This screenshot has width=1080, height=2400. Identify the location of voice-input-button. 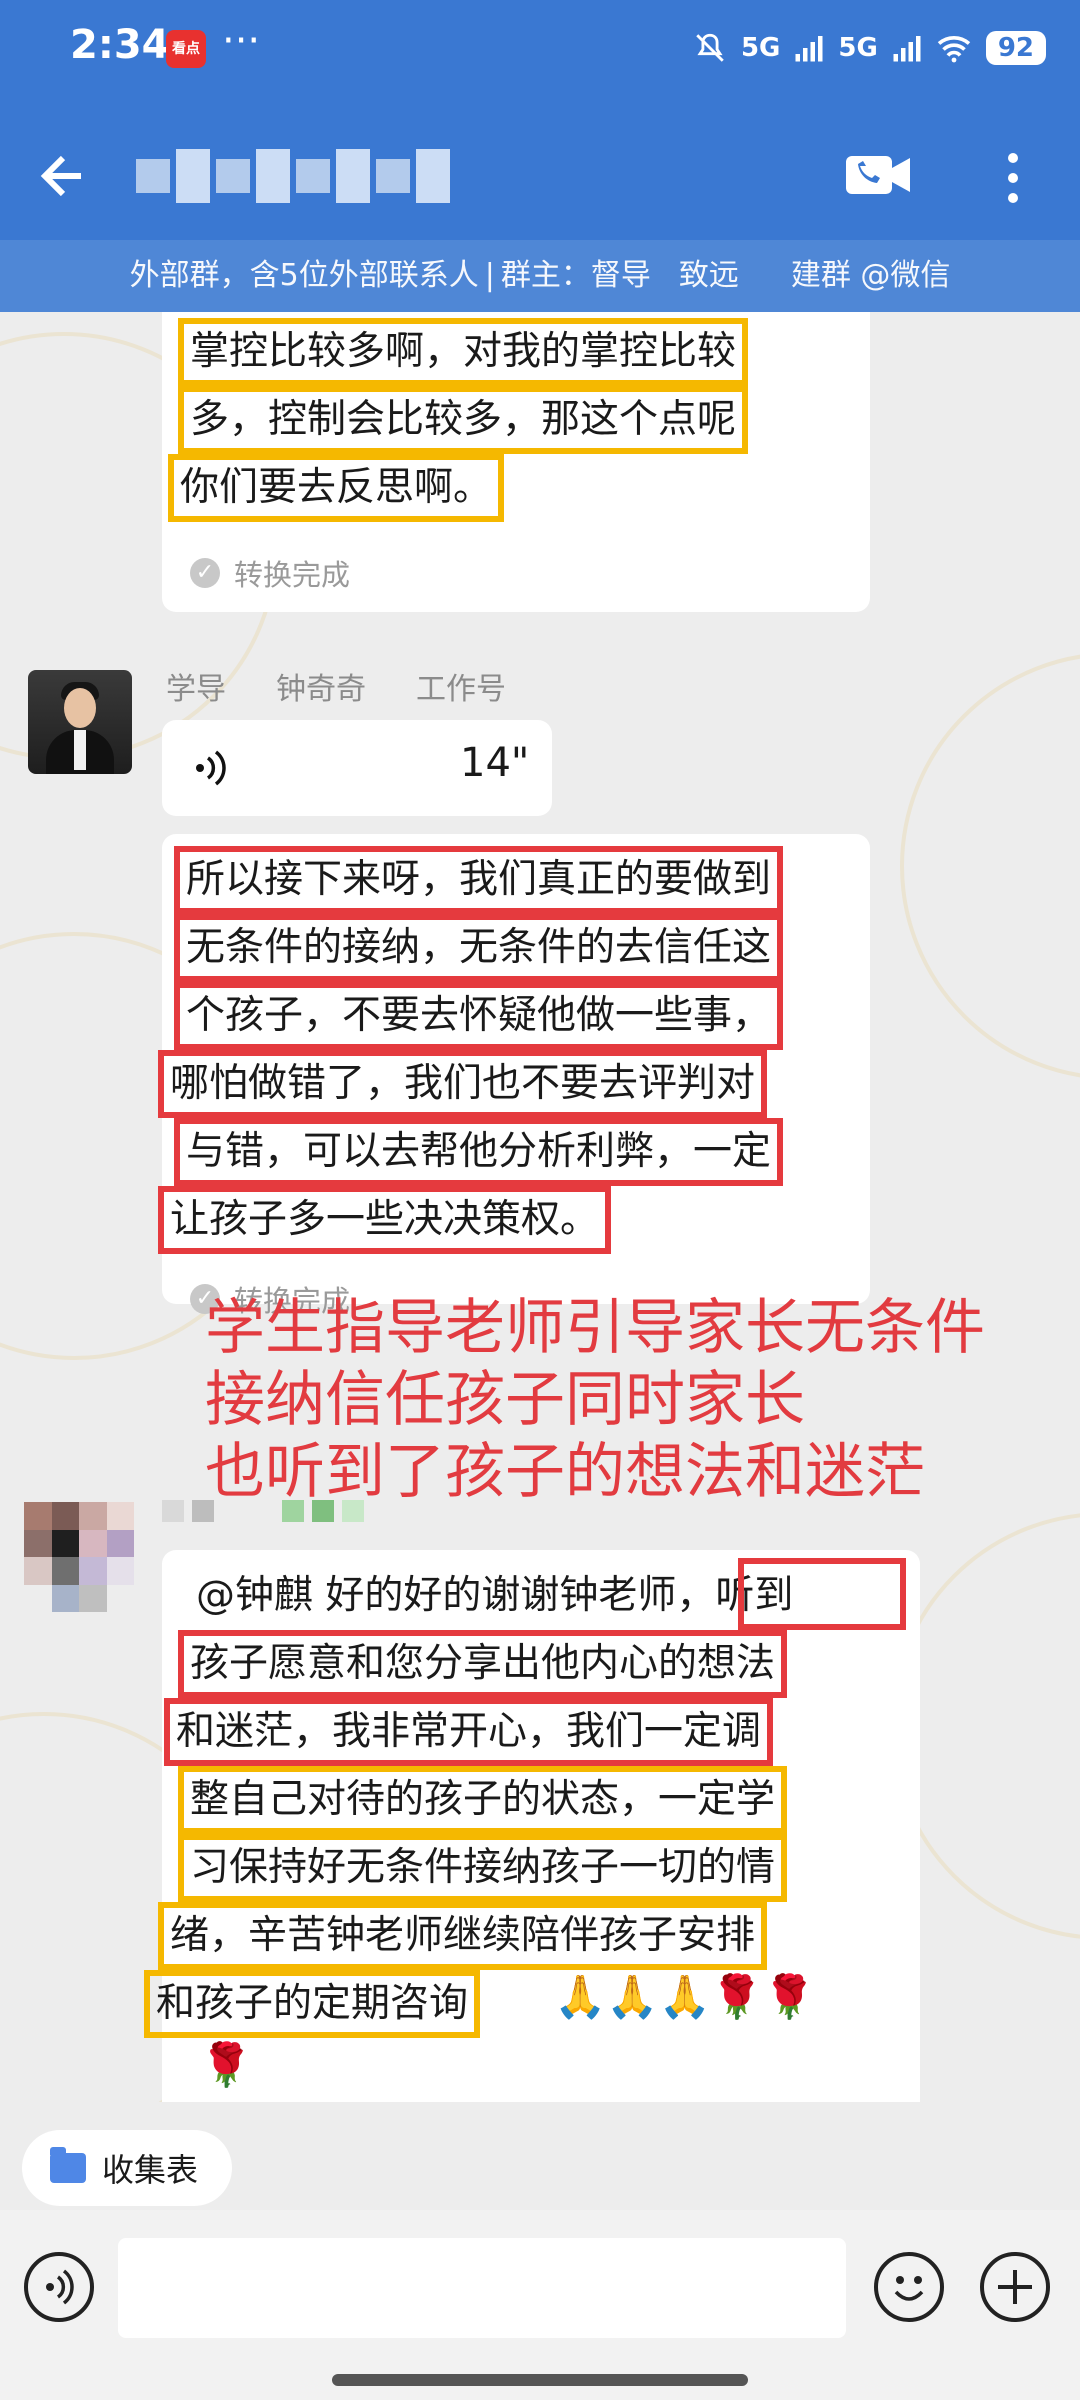
(59, 2287).